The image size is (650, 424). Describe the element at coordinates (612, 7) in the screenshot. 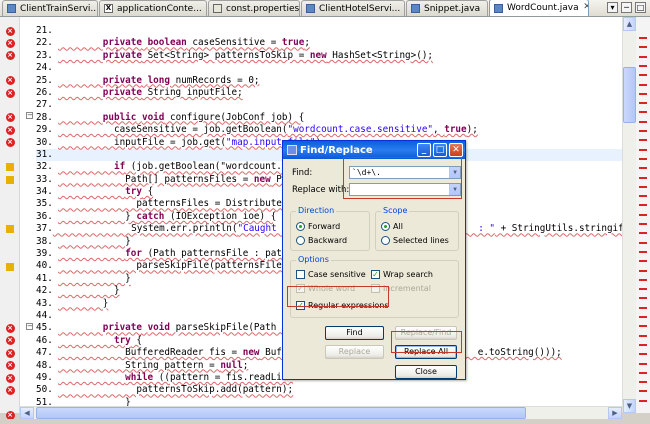

I see `view-menu-icon: ▾` at that location.